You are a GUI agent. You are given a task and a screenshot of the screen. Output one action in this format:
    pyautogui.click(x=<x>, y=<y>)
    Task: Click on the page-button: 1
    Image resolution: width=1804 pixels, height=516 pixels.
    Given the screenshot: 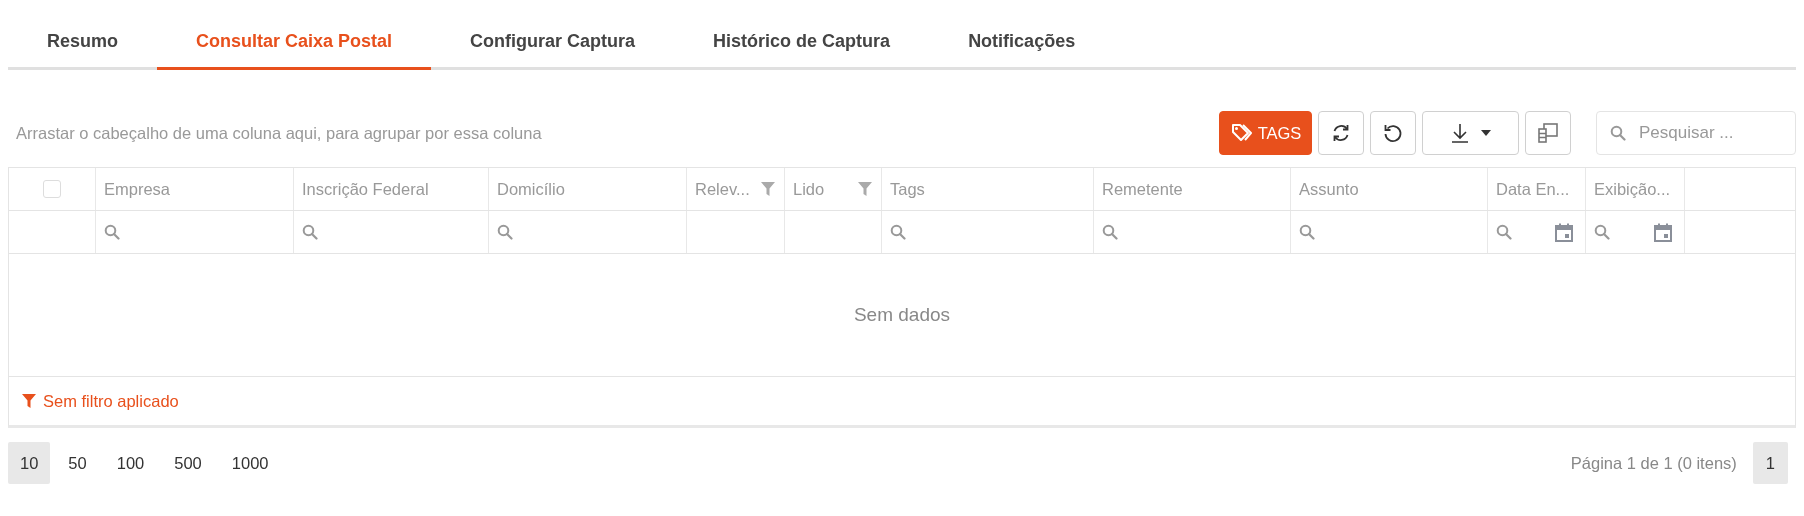 What is the action you would take?
    pyautogui.click(x=1770, y=463)
    